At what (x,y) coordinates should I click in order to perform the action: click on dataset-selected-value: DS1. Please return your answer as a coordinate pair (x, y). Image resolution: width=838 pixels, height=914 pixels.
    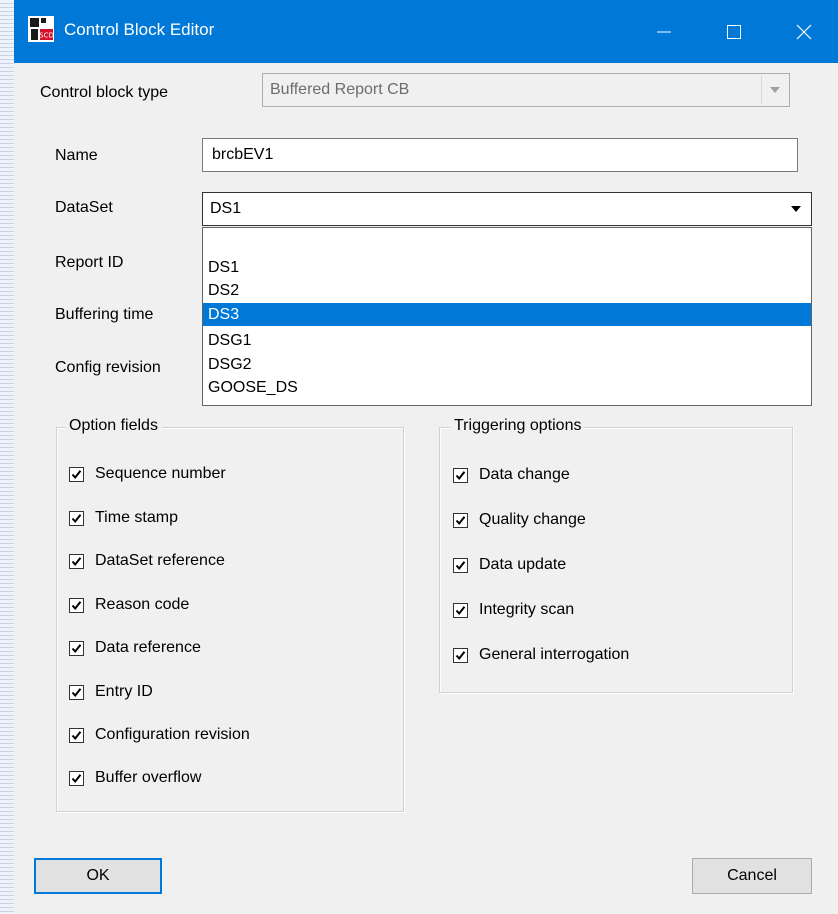
    Looking at the image, I should click on (226, 208).